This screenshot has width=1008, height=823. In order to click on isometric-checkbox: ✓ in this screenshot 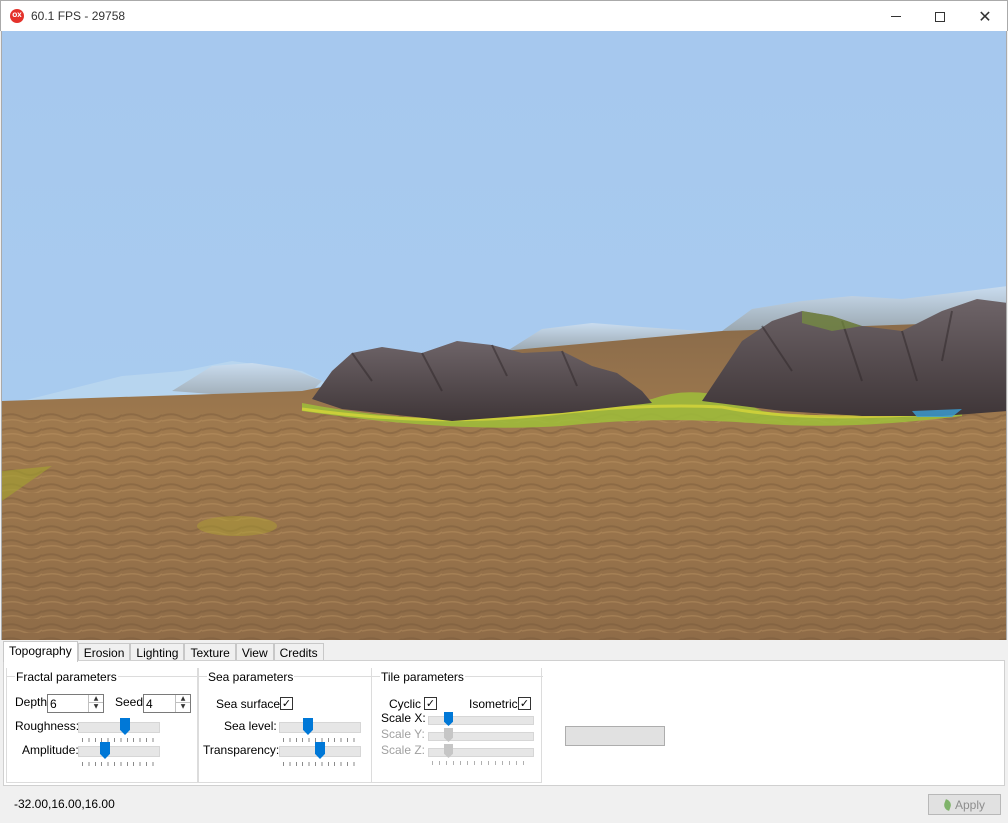, I will do `click(524, 703)`.